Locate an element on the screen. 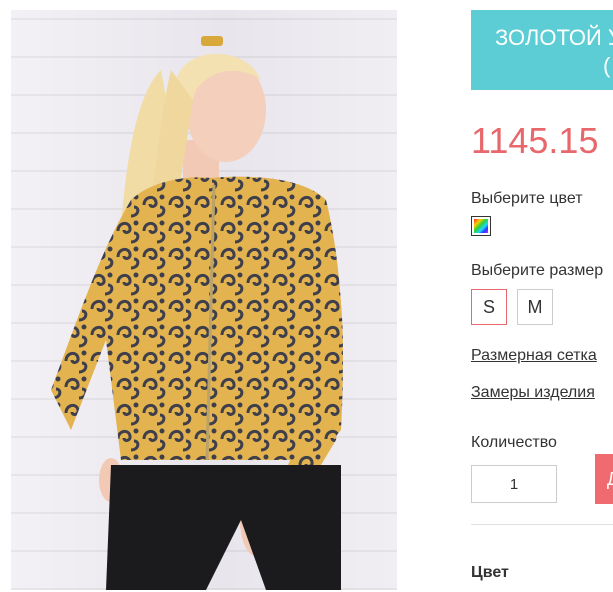  buy-button: Д is located at coordinates (604, 479).